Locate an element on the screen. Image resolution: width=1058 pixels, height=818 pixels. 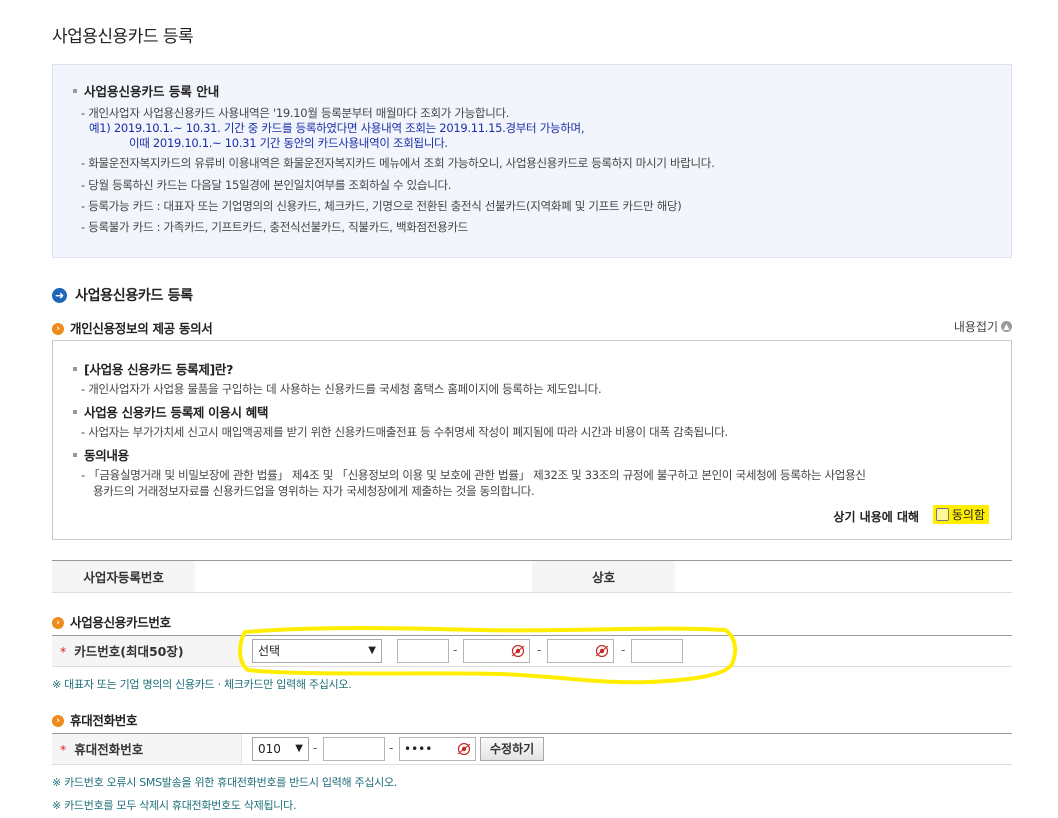
section-title: ➜ 사업용신용카드 등록 is located at coordinates (122, 295).